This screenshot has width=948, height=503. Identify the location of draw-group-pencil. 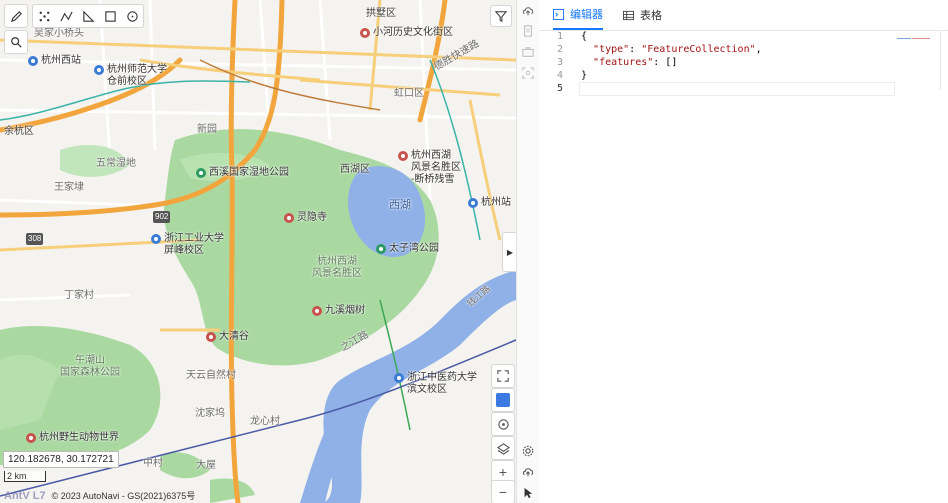
(16, 16).